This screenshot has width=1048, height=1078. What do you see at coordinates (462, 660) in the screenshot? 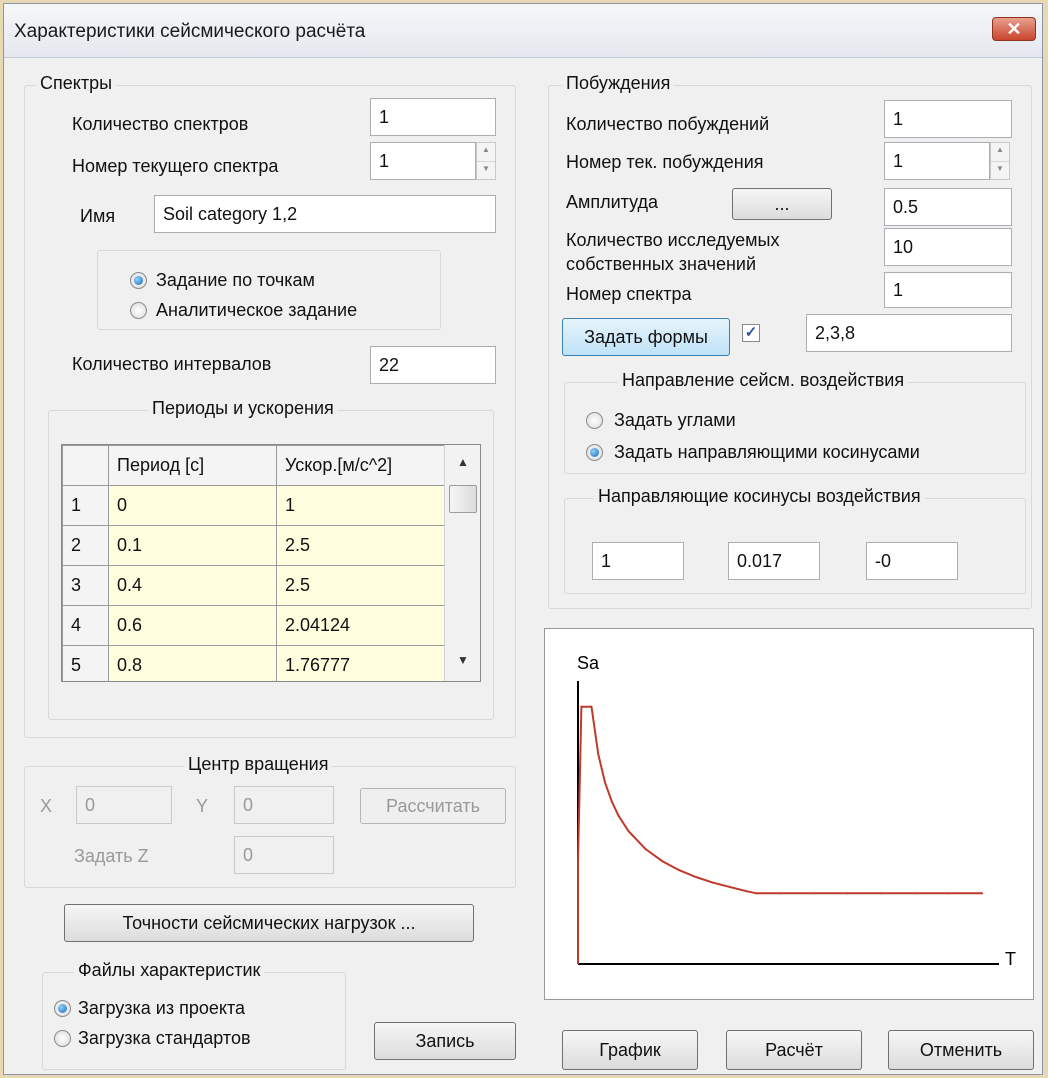
I see `scroll-down-arrow-icon: ▼` at bounding box center [462, 660].